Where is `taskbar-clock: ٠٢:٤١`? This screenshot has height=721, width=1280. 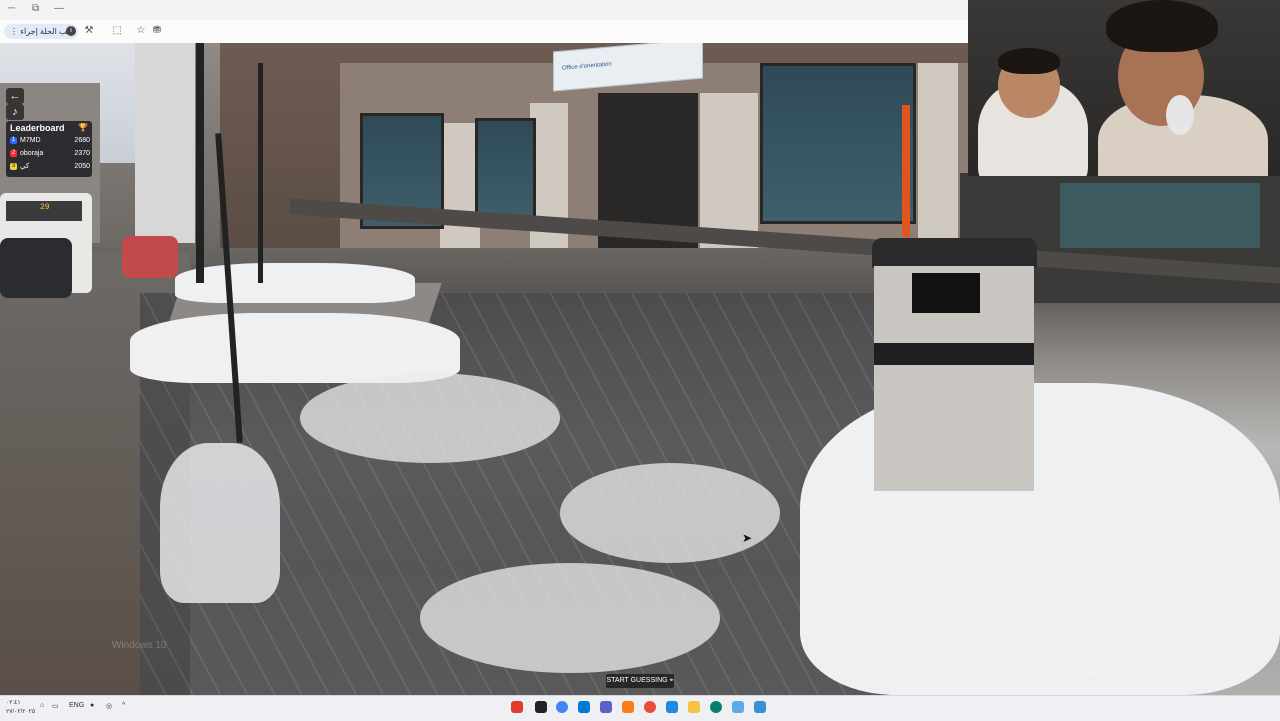 taskbar-clock: ٠٢:٤١ is located at coordinates (13, 702).